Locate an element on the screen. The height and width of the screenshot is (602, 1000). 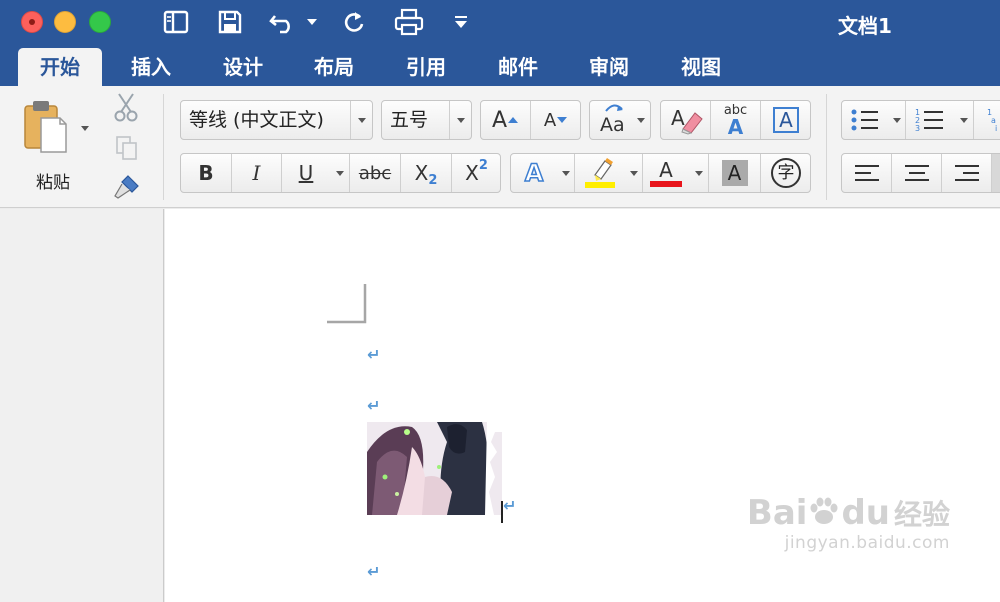
multilevel-list-button: 1ai is located at coordinates (987, 120).